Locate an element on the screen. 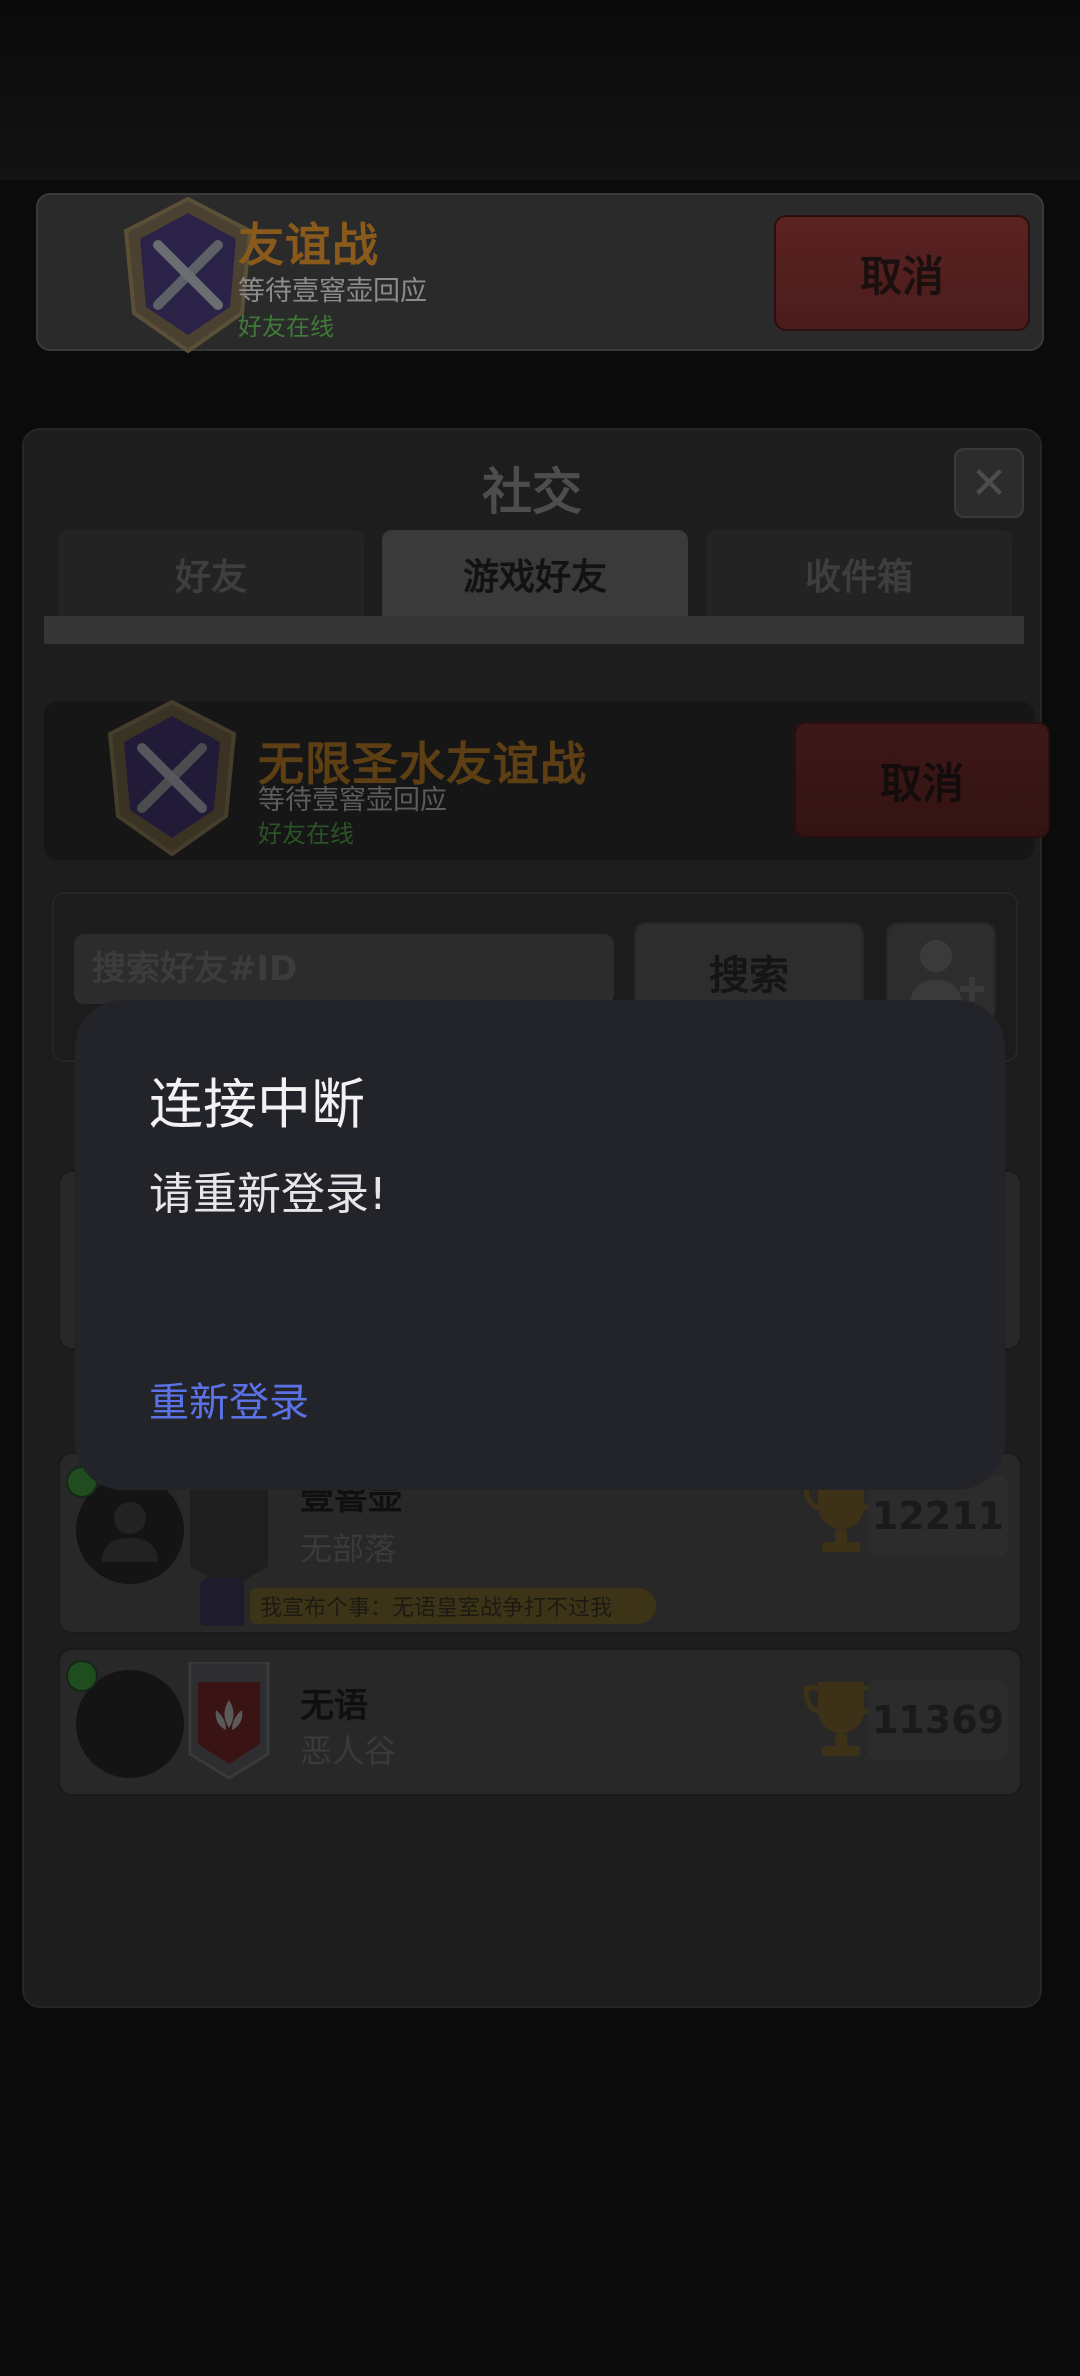 The image size is (1080, 2376). tab-friends: 好友 is located at coordinates (211, 574).